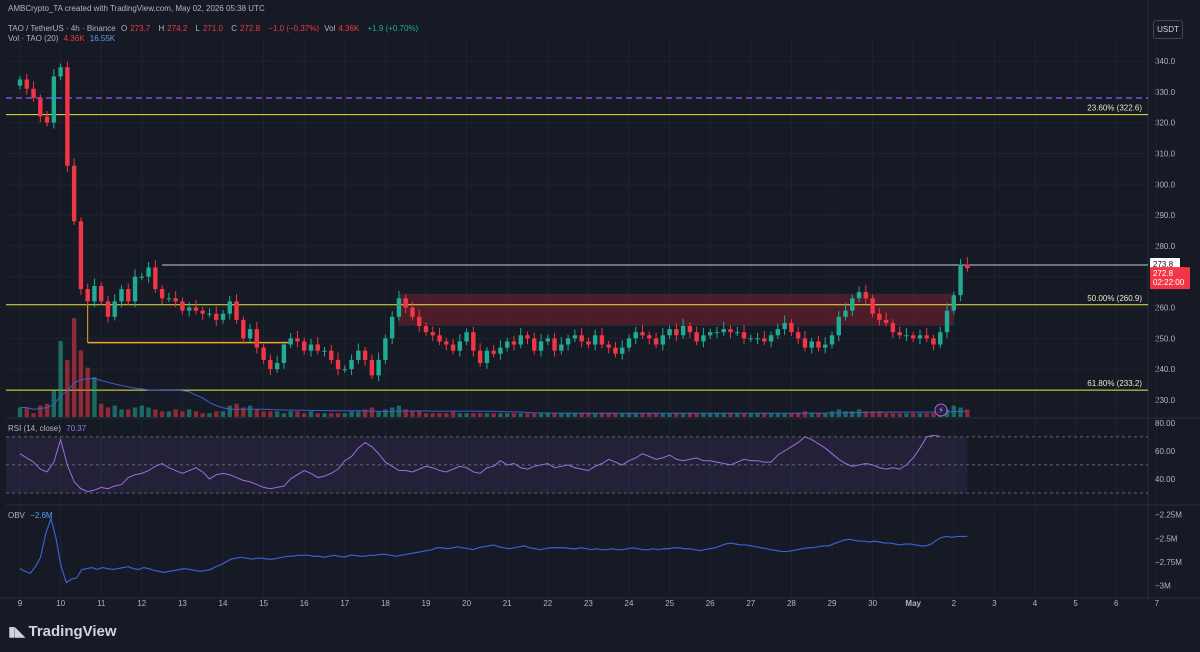  I want to click on time-tick-label: 18, so click(385, 603).